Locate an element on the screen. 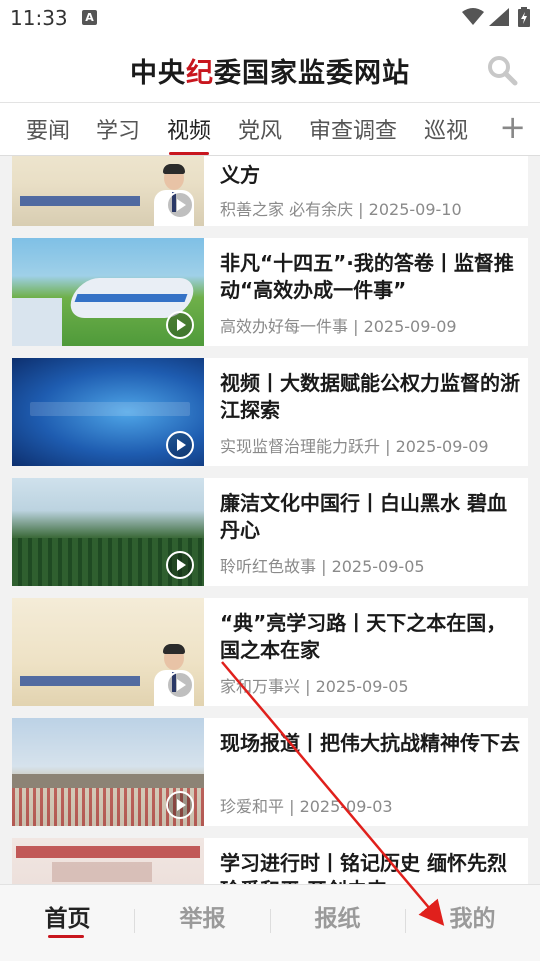 This screenshot has width=540, height=961. list-item: 学习进行时丨铭记历史 缅怀先烈 珍爱和平 开创未来 is located at coordinates (270, 861).